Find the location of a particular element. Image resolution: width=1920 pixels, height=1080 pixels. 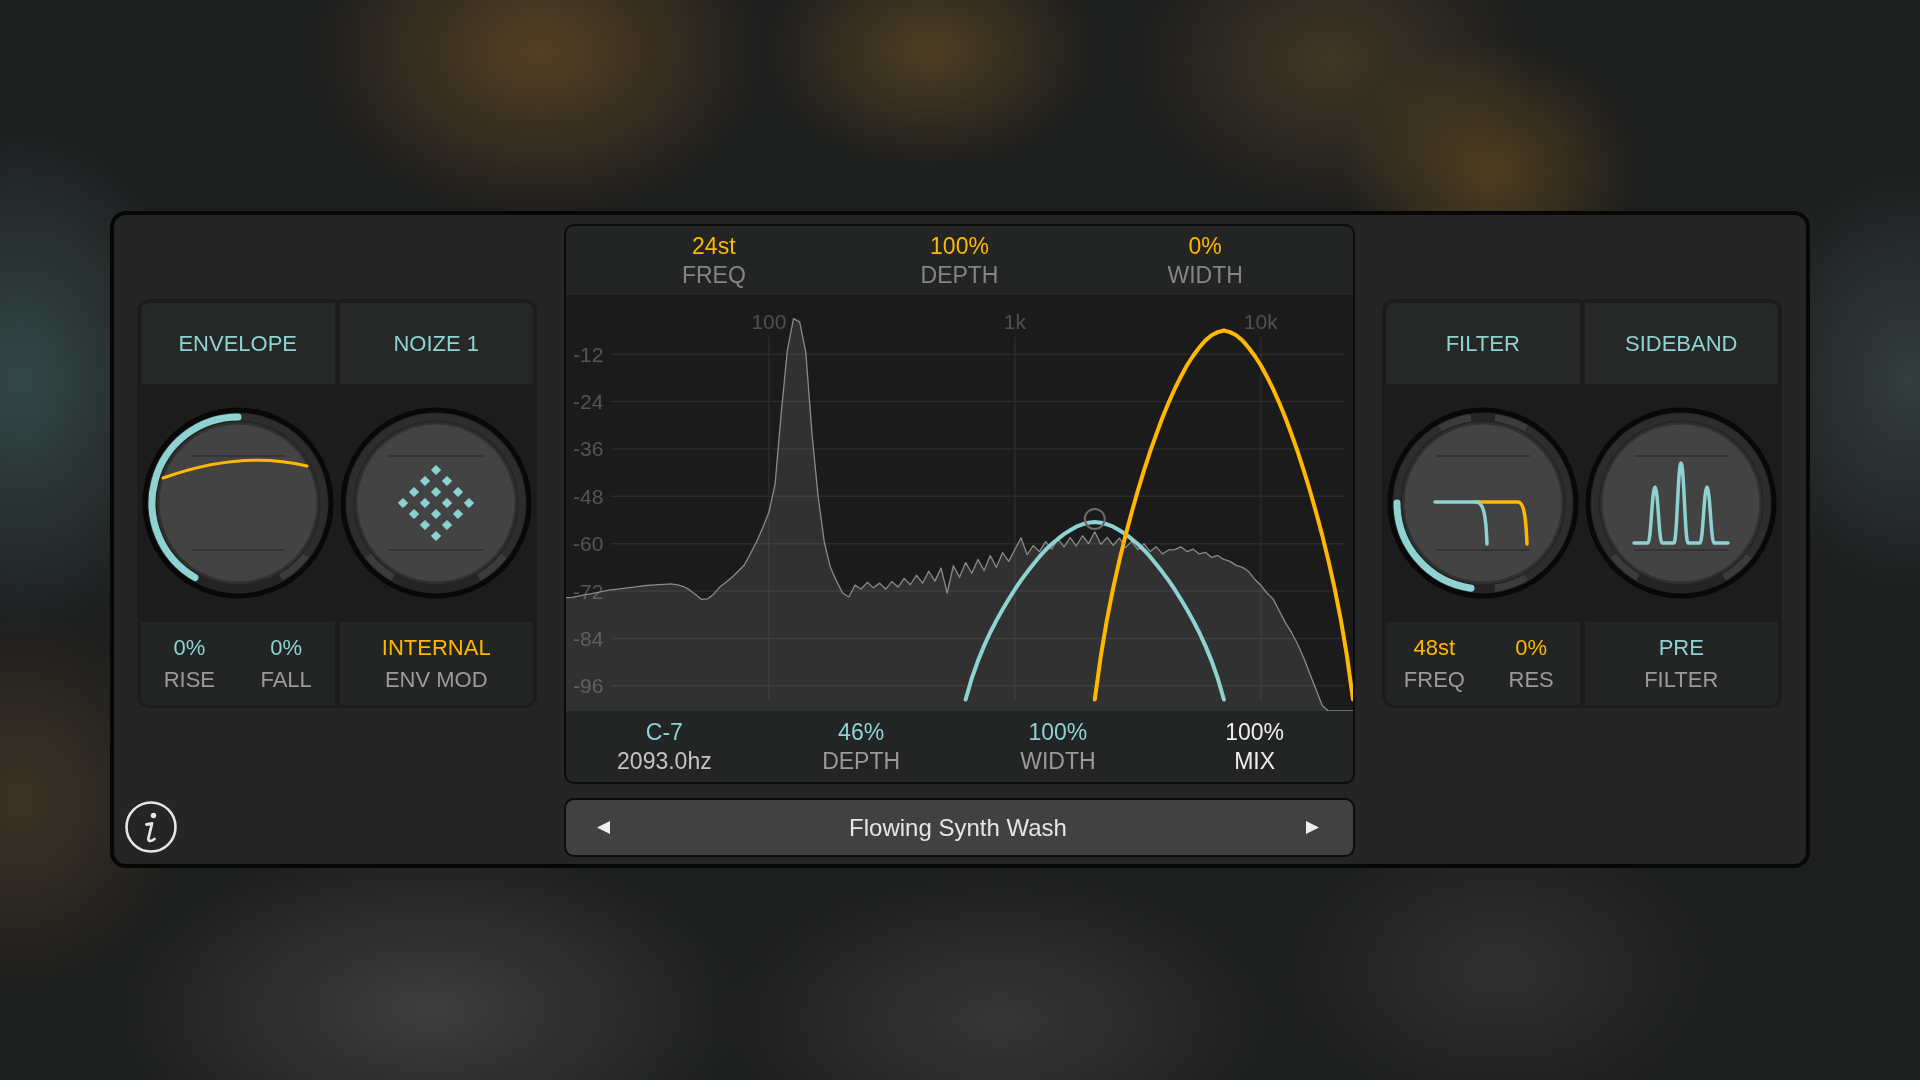

param-label: FALL is located at coordinates (286, 679).